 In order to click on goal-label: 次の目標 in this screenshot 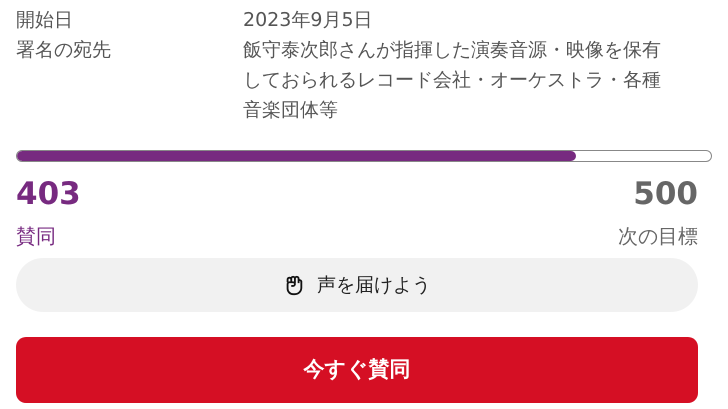, I will do `click(658, 236)`.